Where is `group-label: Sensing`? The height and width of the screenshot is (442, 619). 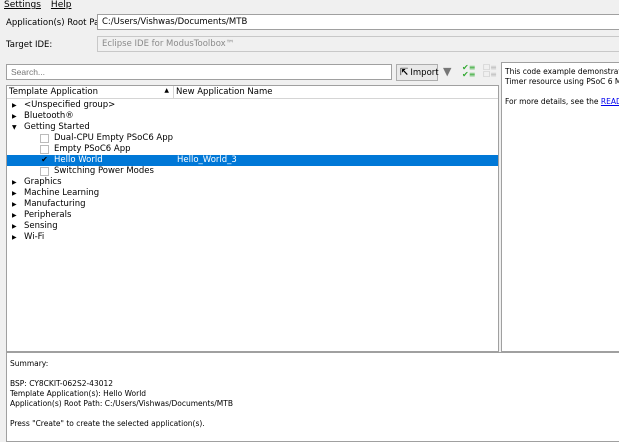 group-label: Sensing is located at coordinates (41, 226).